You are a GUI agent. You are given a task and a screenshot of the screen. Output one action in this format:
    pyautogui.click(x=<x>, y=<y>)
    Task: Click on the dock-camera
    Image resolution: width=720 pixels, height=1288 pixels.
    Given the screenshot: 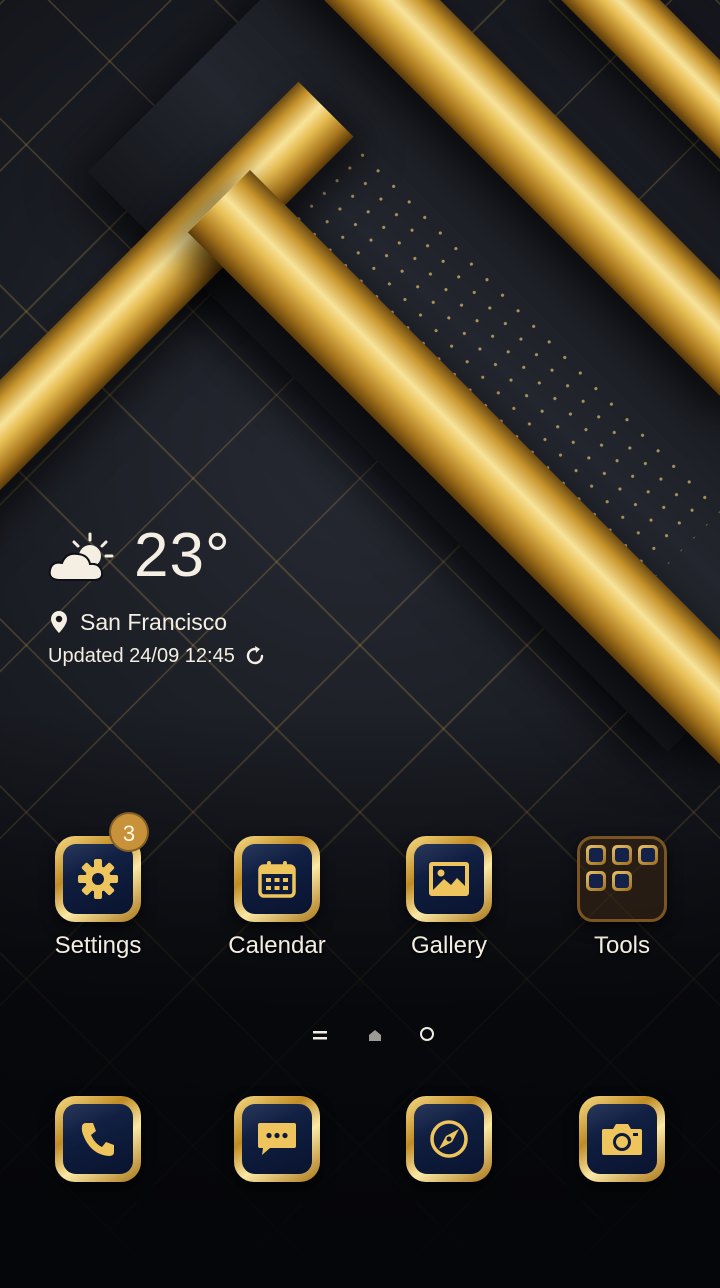 What is the action you would take?
    pyautogui.click(x=622, y=1139)
    